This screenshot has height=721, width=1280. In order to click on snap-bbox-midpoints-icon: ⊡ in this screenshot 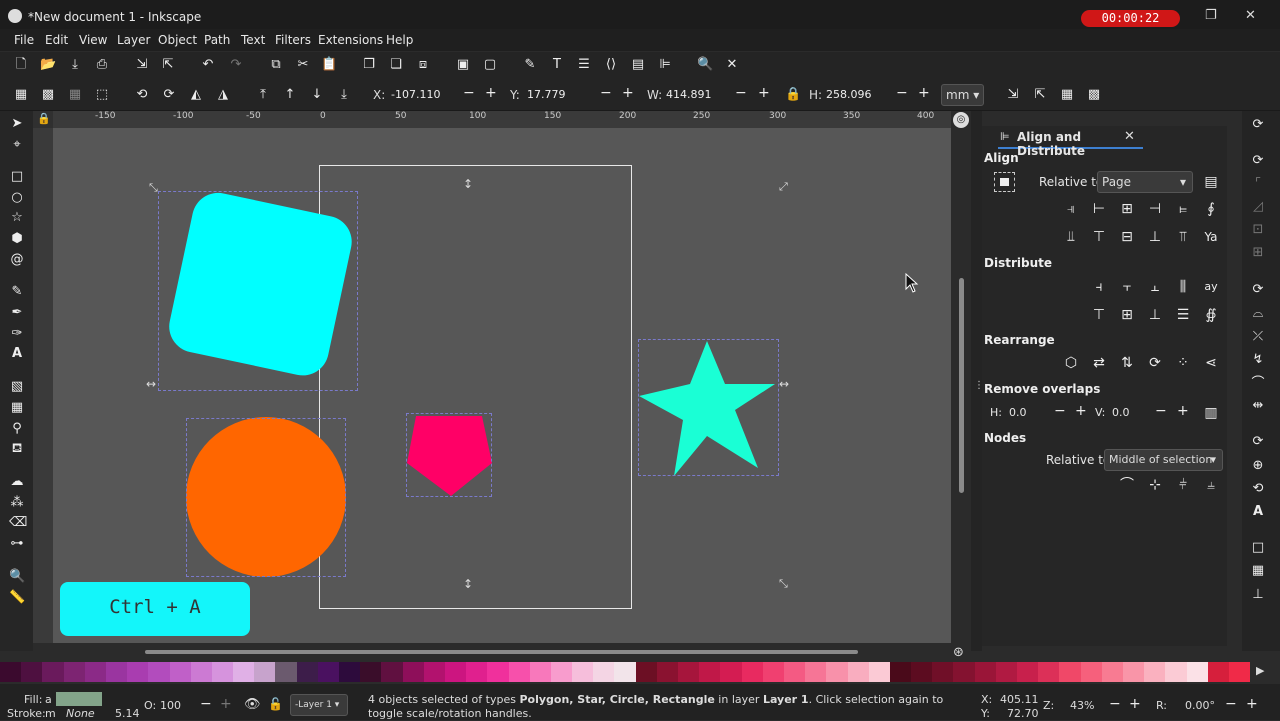, I will do `click(1258, 230)`.